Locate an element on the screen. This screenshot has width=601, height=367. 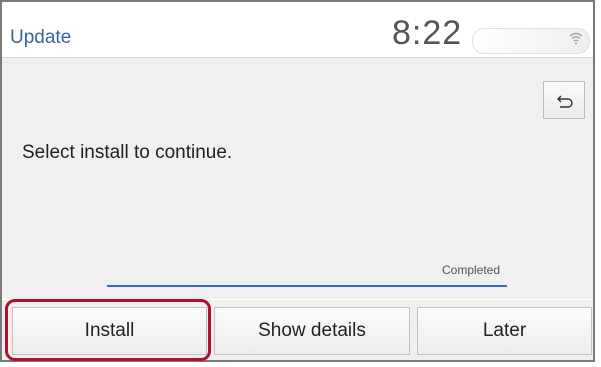
instruction-message: Select install to continue. is located at coordinates (127, 152).